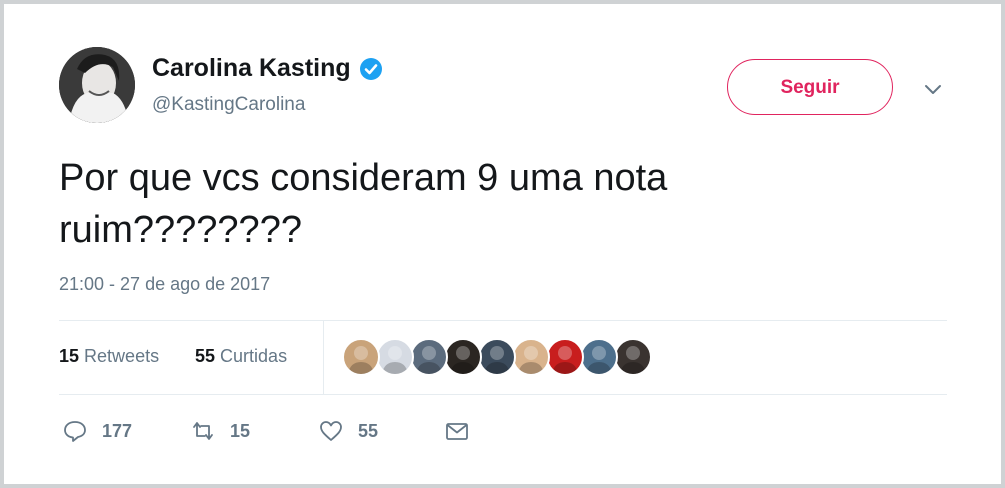  What do you see at coordinates (254, 356) in the screenshot?
I see `likes-label: Curtidas` at bounding box center [254, 356].